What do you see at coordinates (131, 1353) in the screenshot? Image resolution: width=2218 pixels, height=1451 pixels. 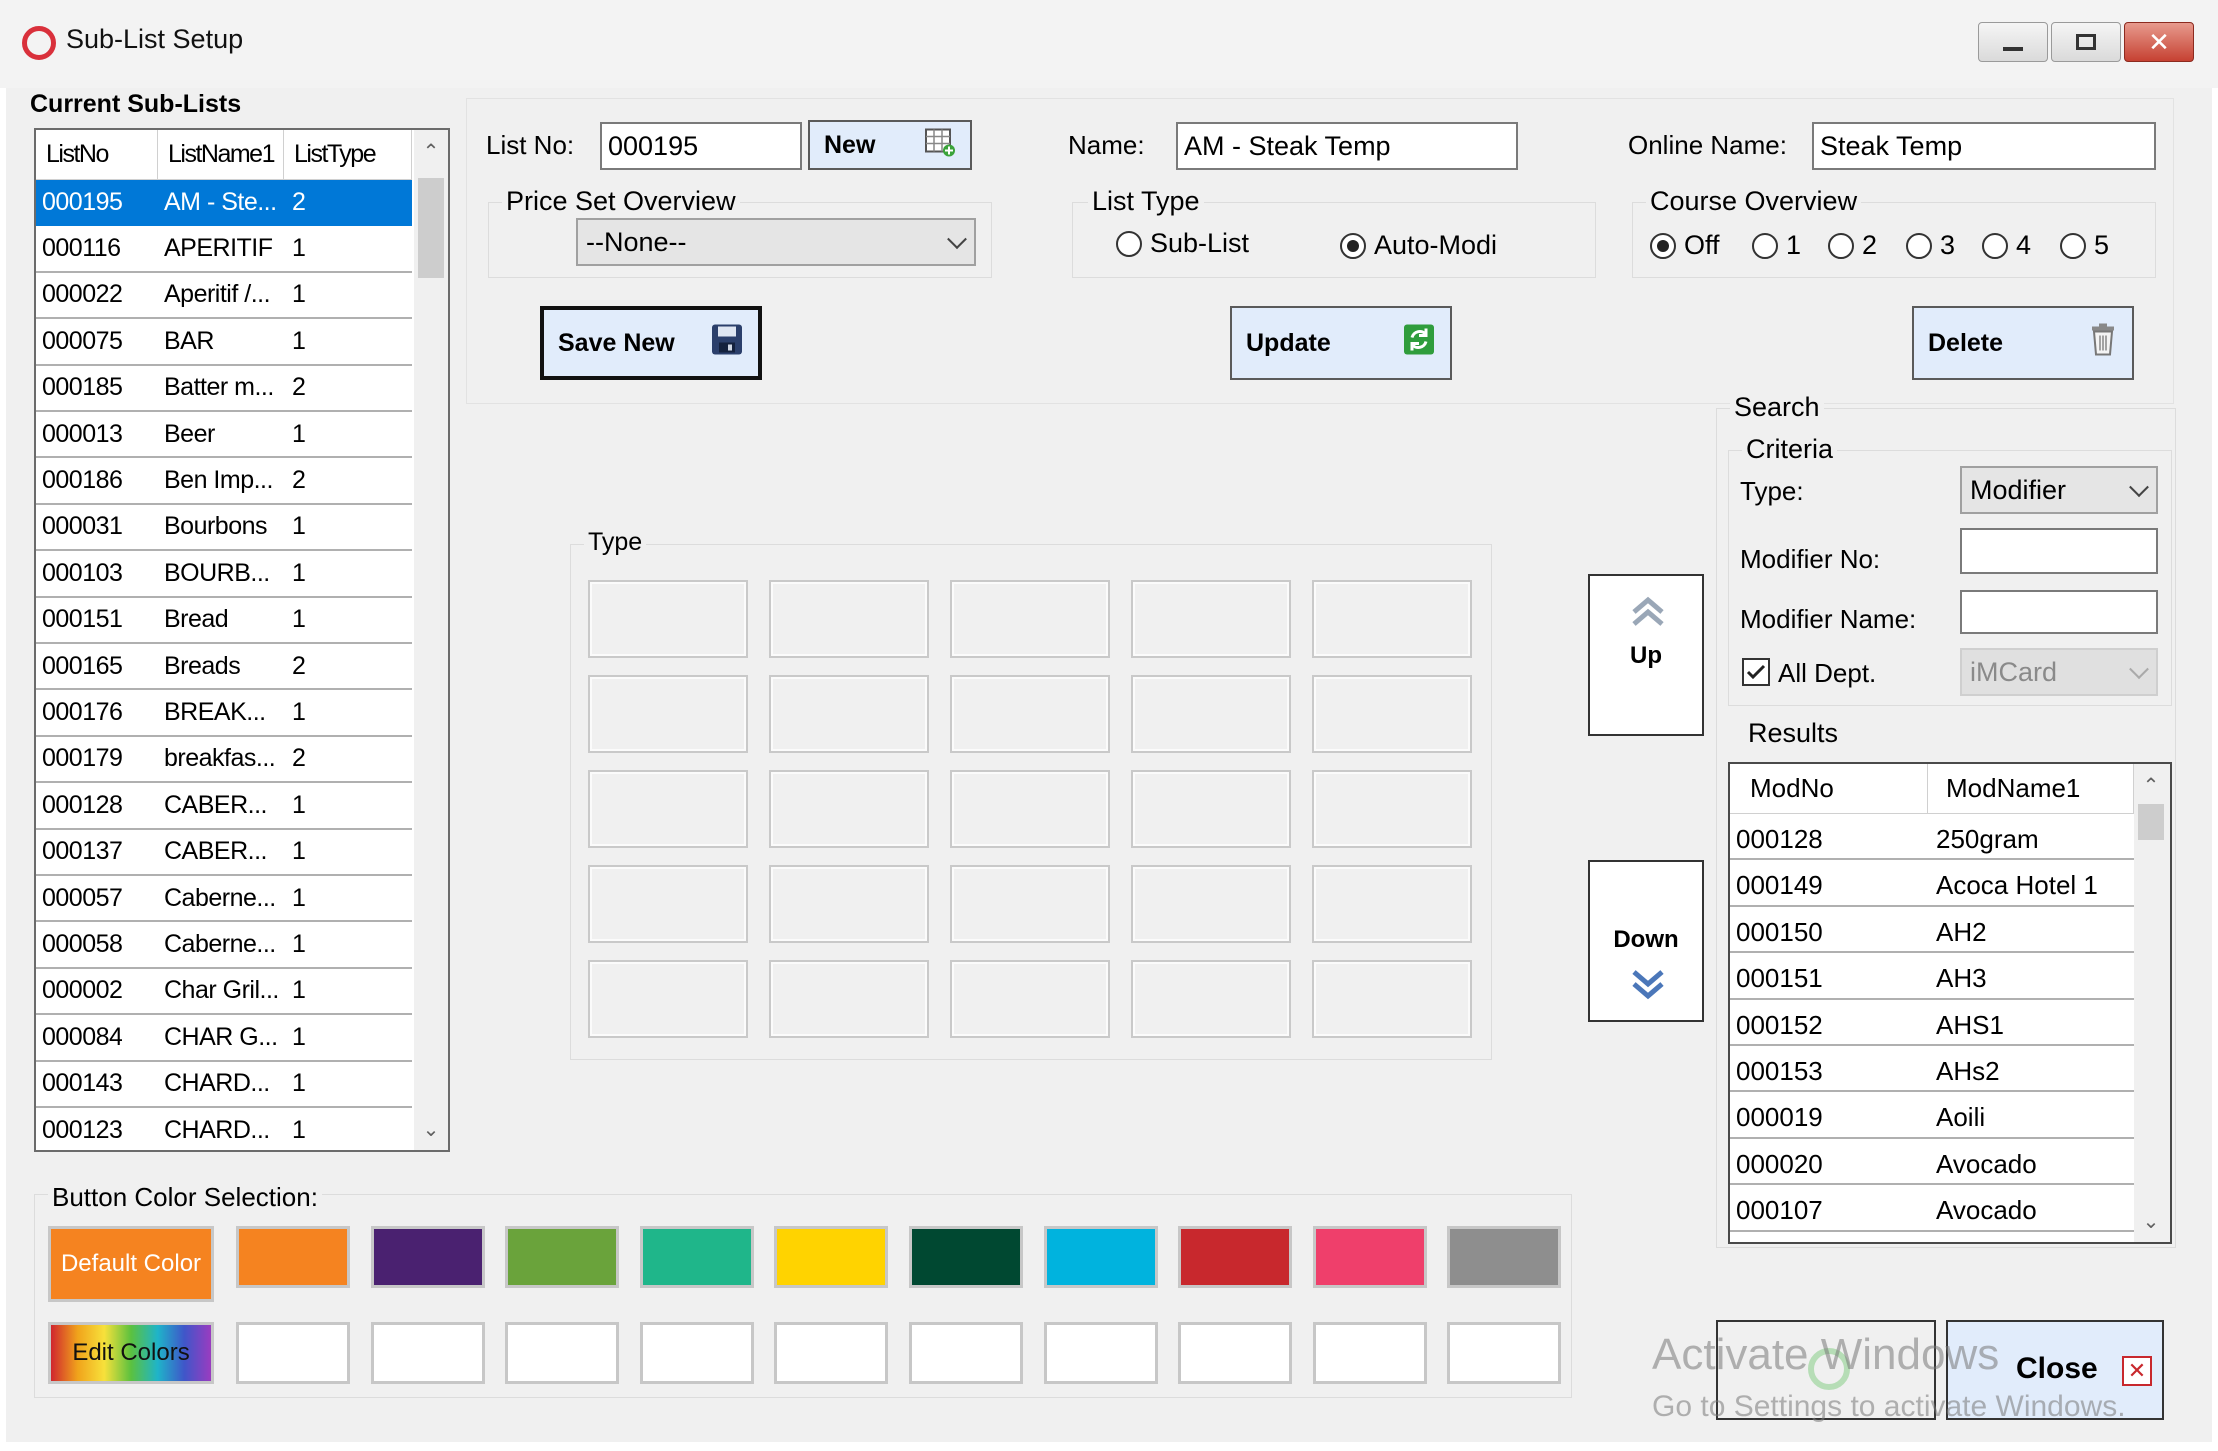 I see `edit-colors-button: Edit Colors` at bounding box center [131, 1353].